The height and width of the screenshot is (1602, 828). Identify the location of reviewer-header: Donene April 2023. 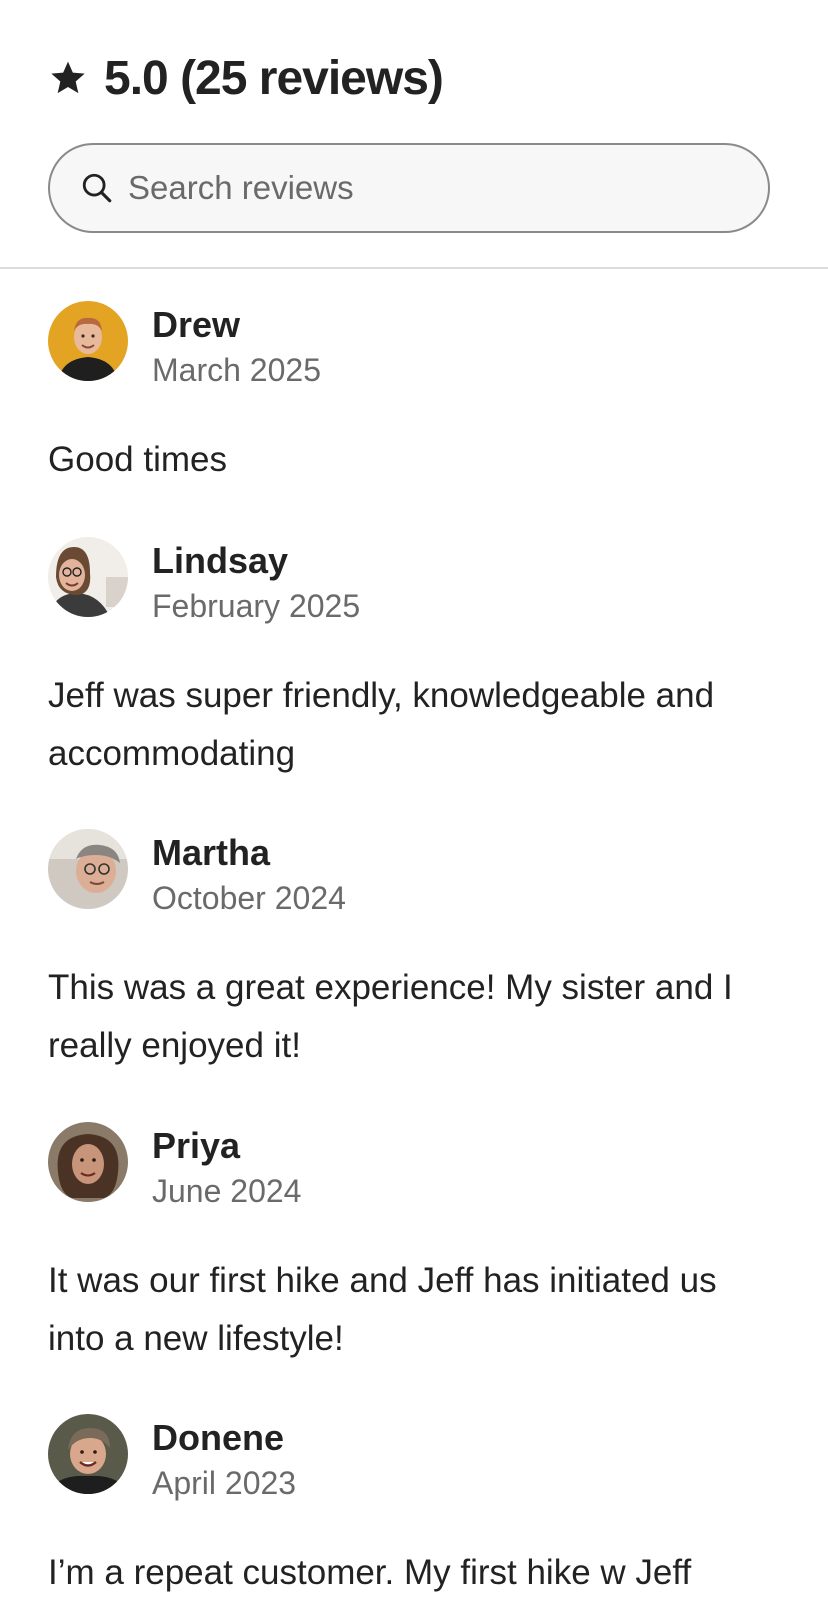
(413, 1464).